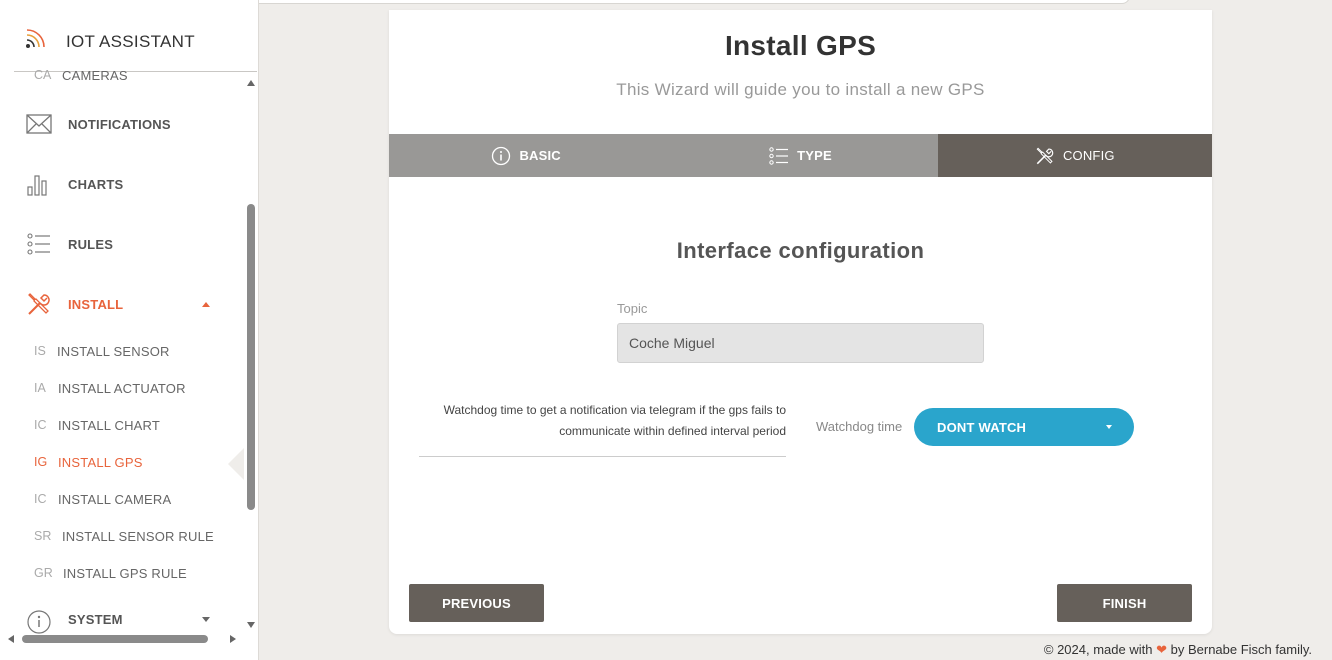 The height and width of the screenshot is (660, 1332). What do you see at coordinates (113, 351) in the screenshot?
I see `subitem-label: INSTALL SENSOR` at bounding box center [113, 351].